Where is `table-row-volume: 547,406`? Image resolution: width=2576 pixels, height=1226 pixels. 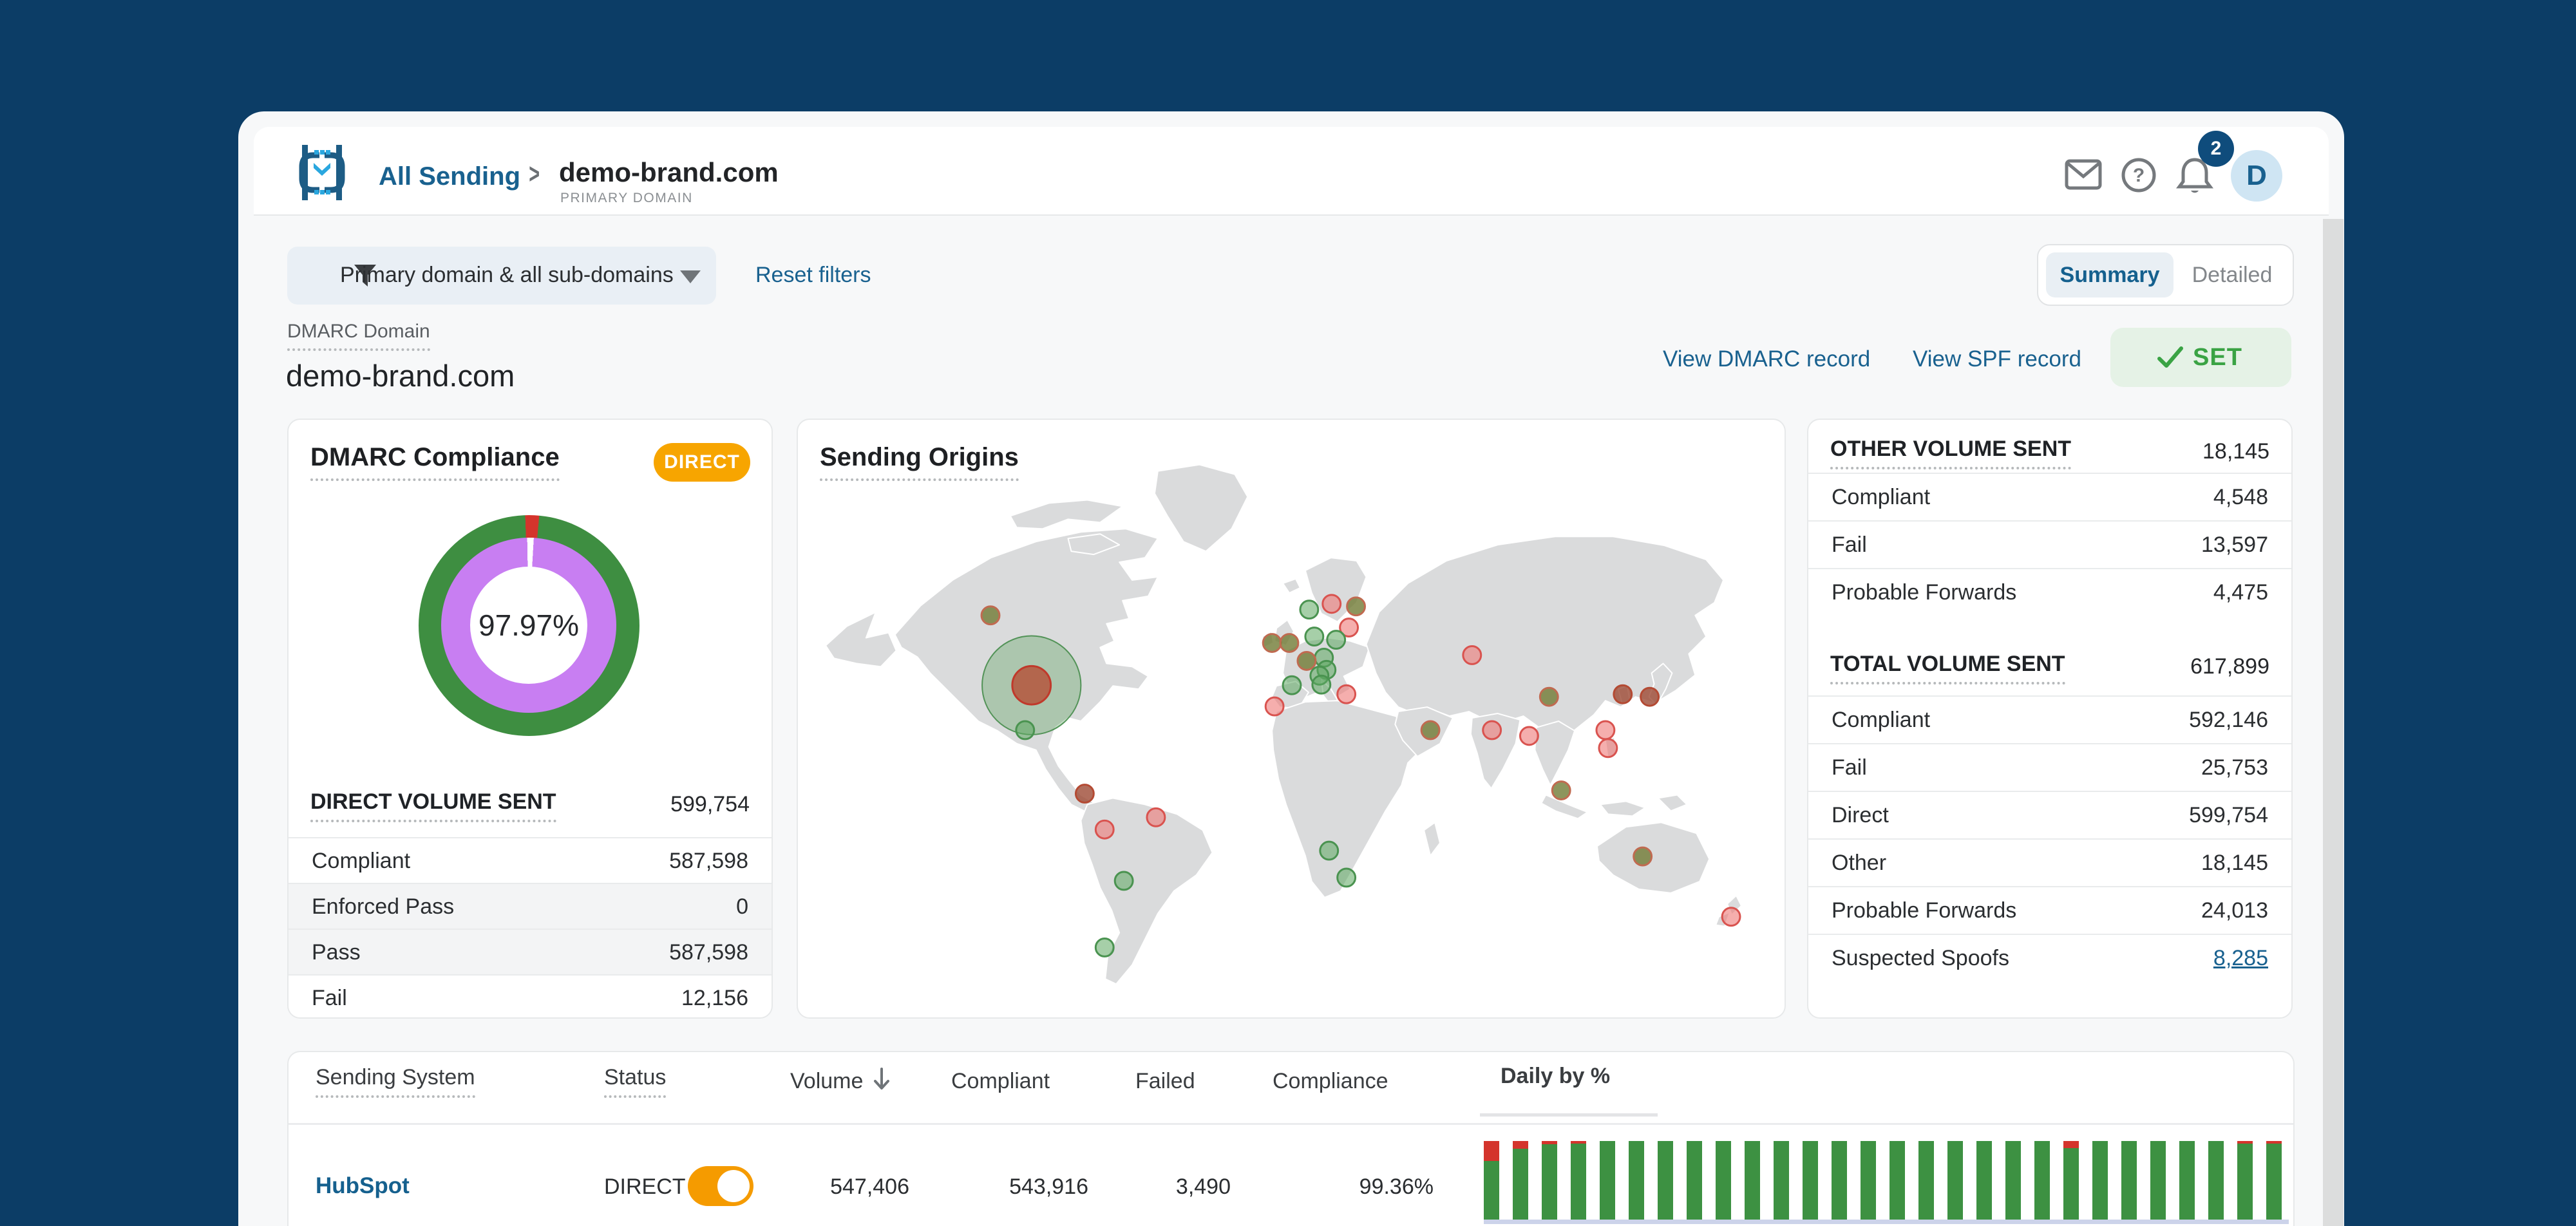 table-row-volume: 547,406 is located at coordinates (870, 1186).